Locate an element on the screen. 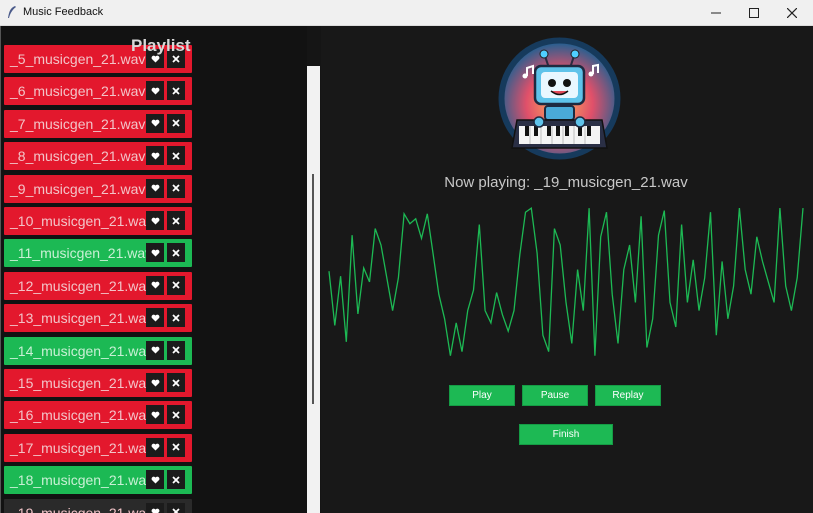  playlist-item-label: _13_musicgen_21.wav is located at coordinates (82, 318).